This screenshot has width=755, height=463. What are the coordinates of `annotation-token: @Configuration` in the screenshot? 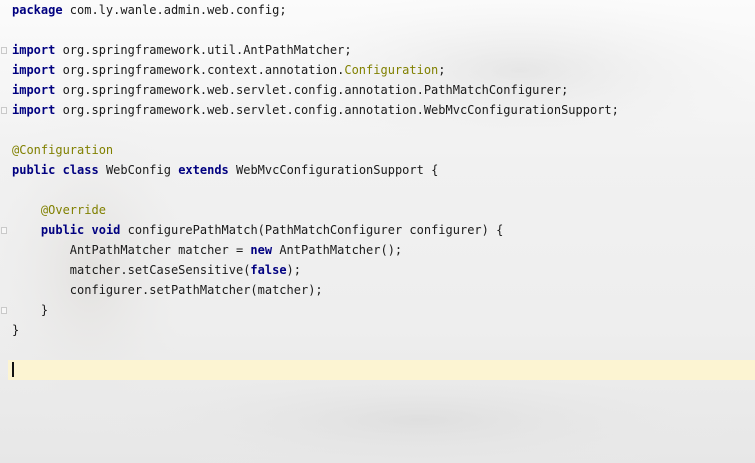 It's located at (63, 150).